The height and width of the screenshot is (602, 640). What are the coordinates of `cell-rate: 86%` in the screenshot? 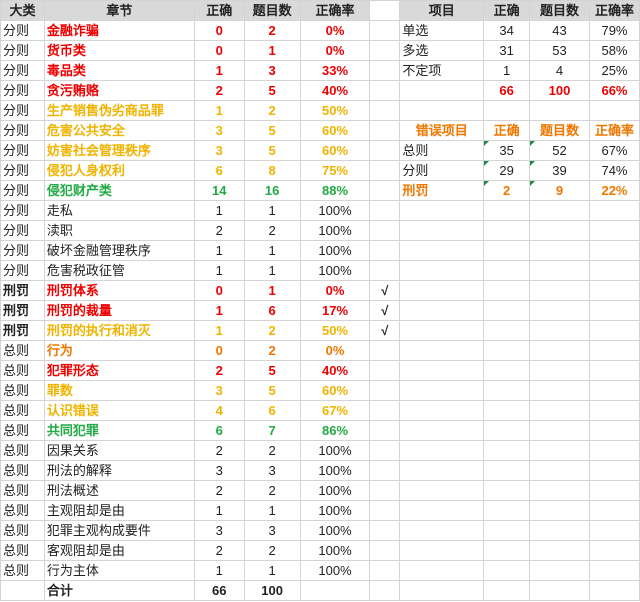 It's located at (335, 430).